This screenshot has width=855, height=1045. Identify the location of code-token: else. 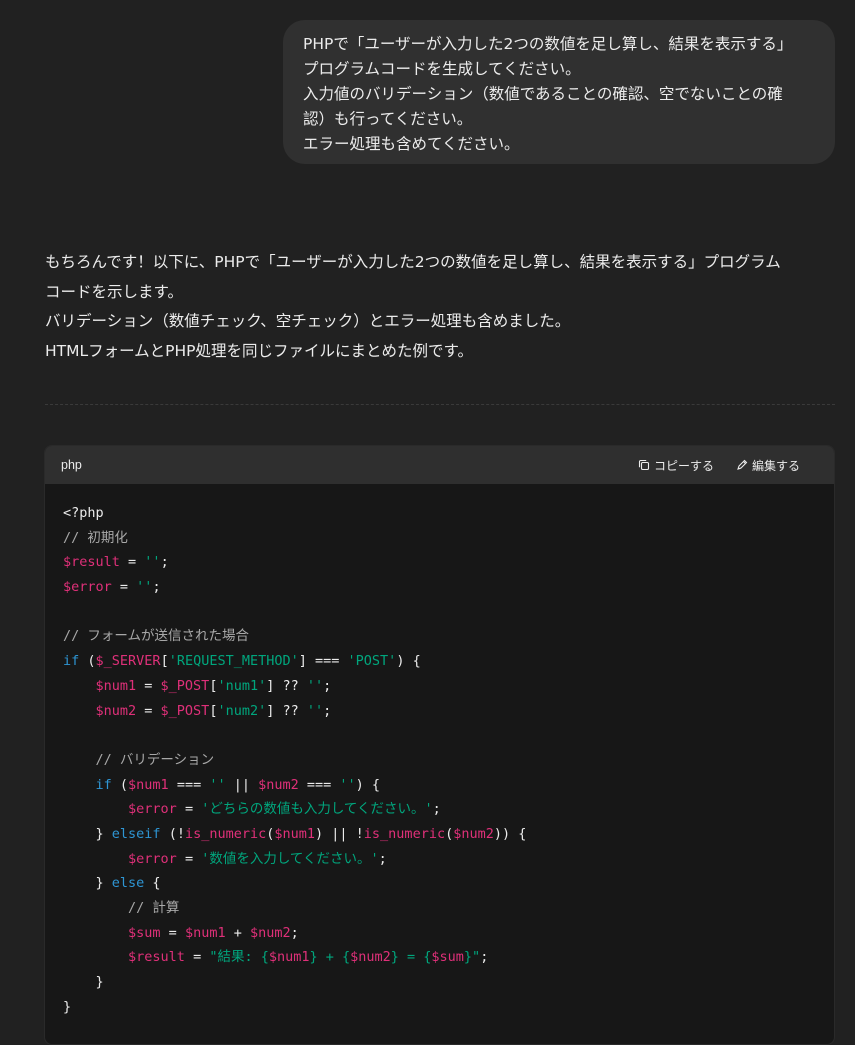
(128, 883).